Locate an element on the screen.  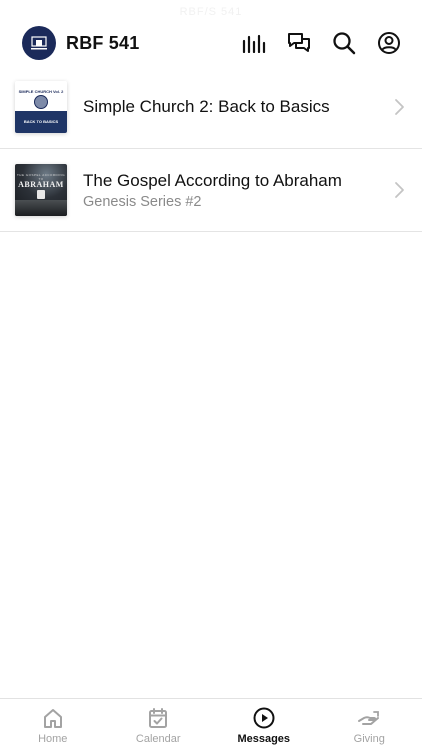
tab-label: Calendar is located at coordinates (158, 739).